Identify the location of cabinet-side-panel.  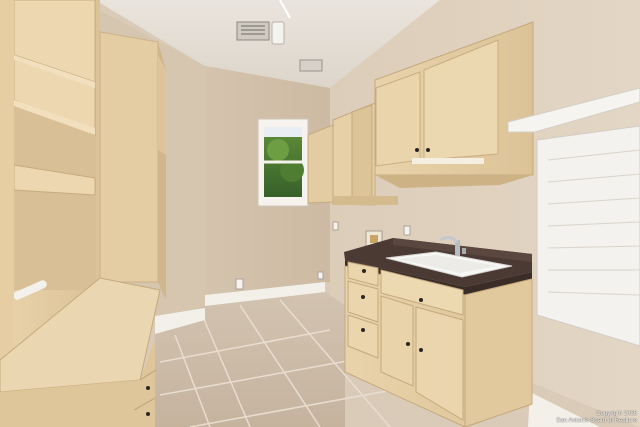
(498, 352).